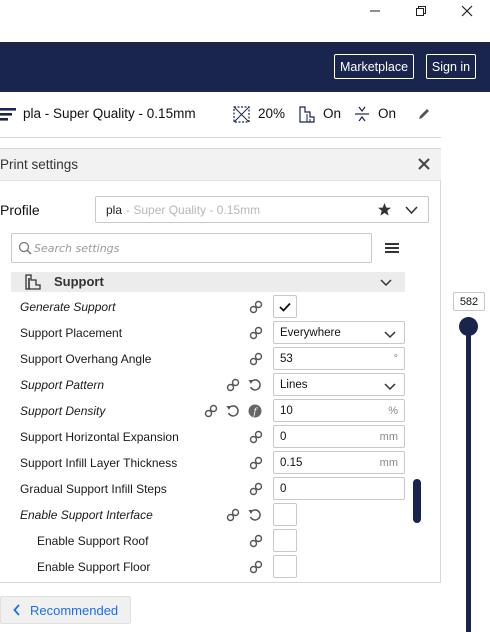 The image size is (490, 632). What do you see at coordinates (424, 114) in the screenshot?
I see `edit-pencil-icon` at bounding box center [424, 114].